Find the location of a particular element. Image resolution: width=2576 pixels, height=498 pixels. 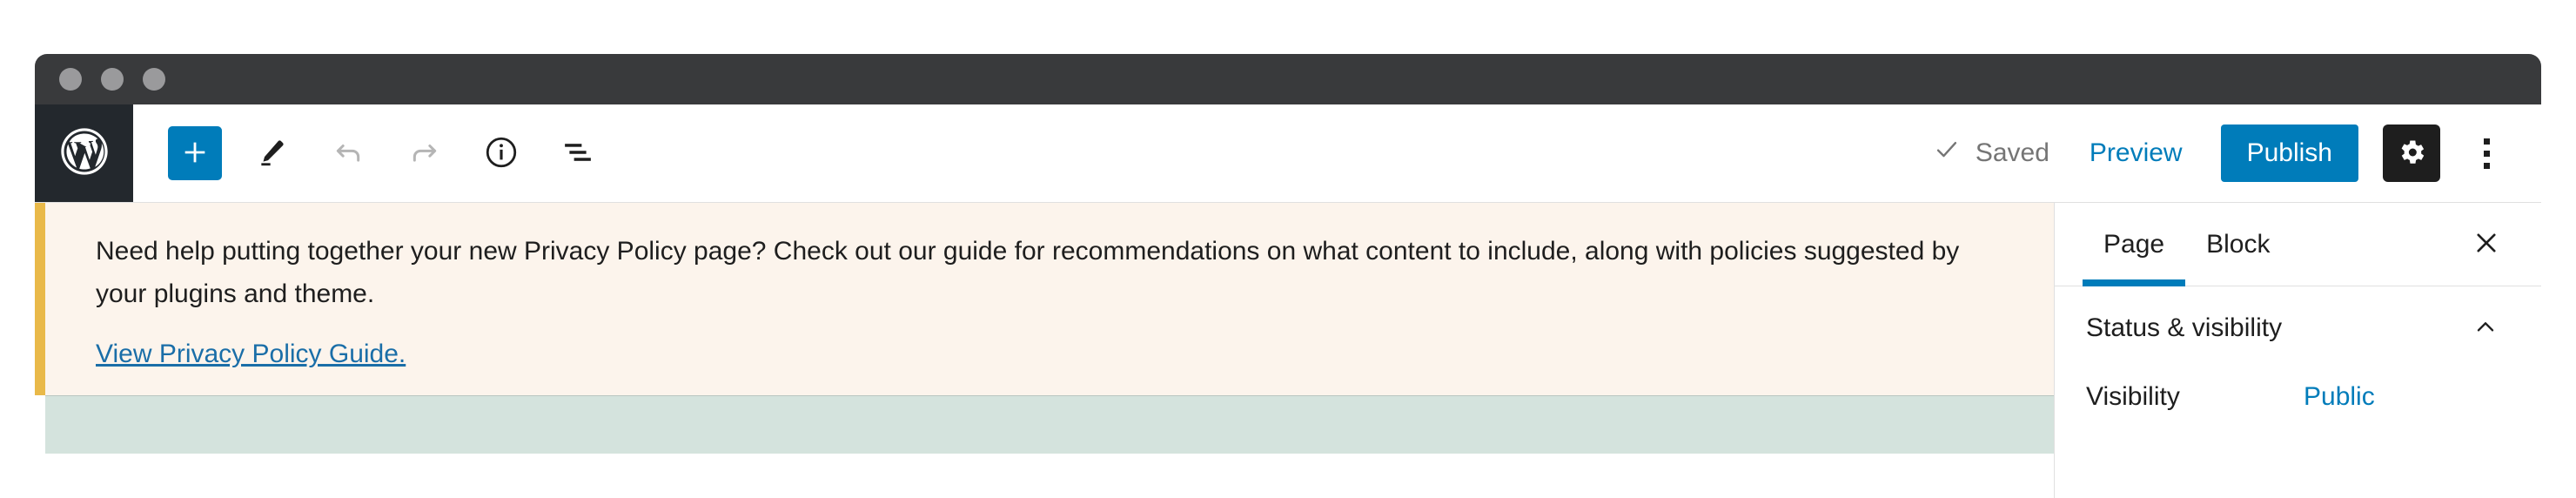

redo-button is located at coordinates (425, 153).